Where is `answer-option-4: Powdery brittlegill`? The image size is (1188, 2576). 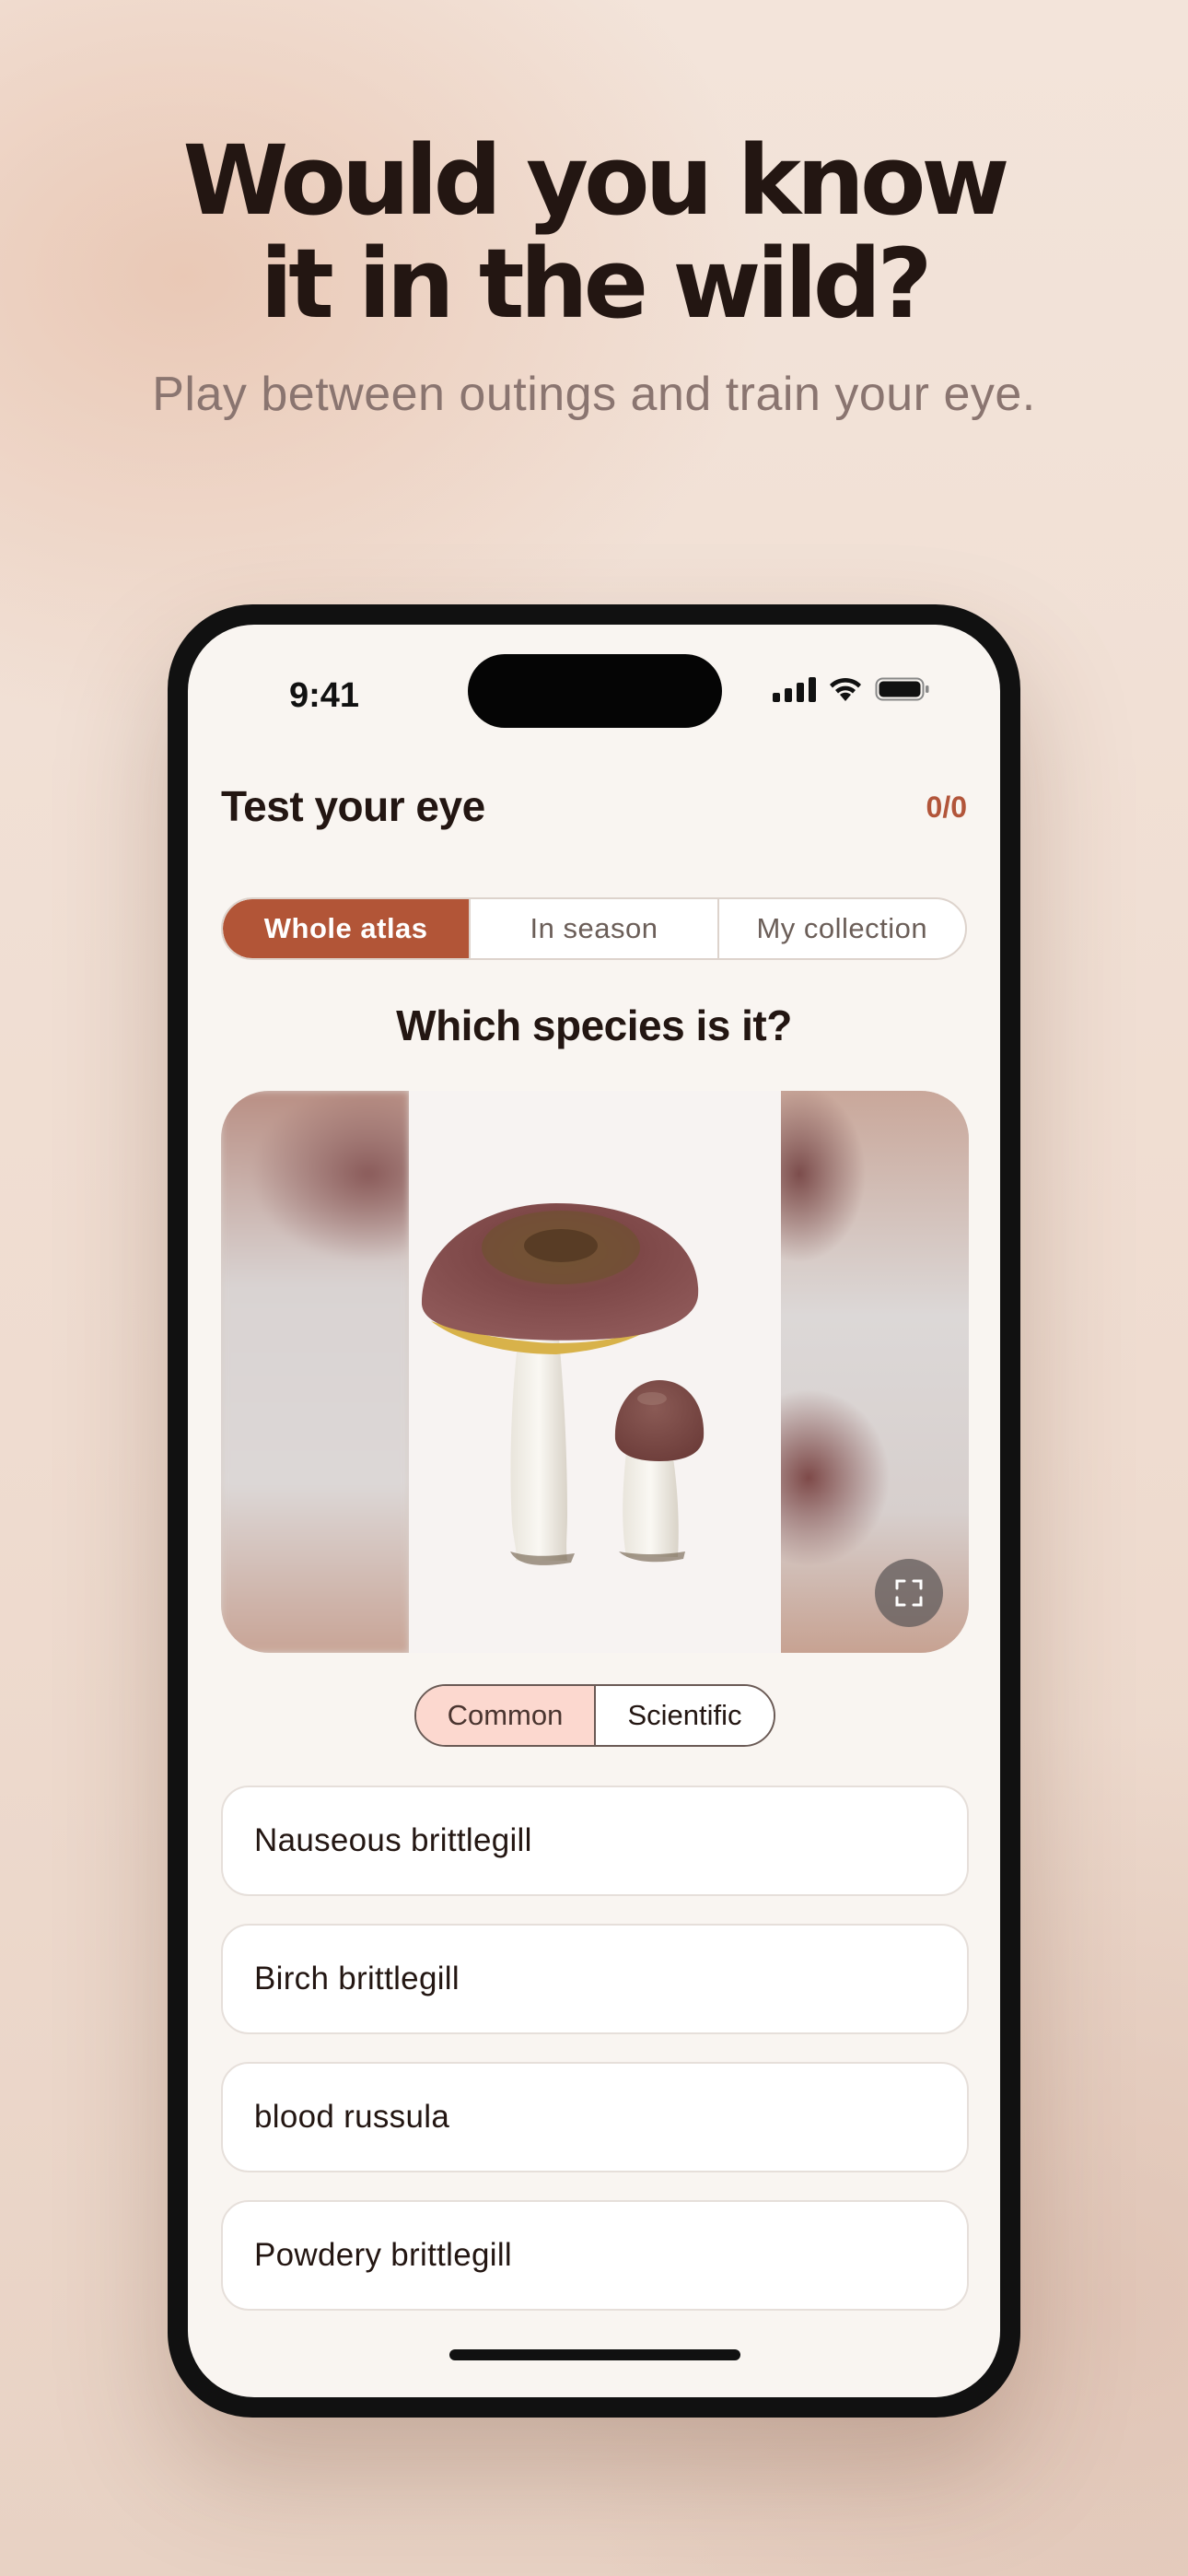
answer-option-4: Powdery brittlegill is located at coordinates (595, 2255).